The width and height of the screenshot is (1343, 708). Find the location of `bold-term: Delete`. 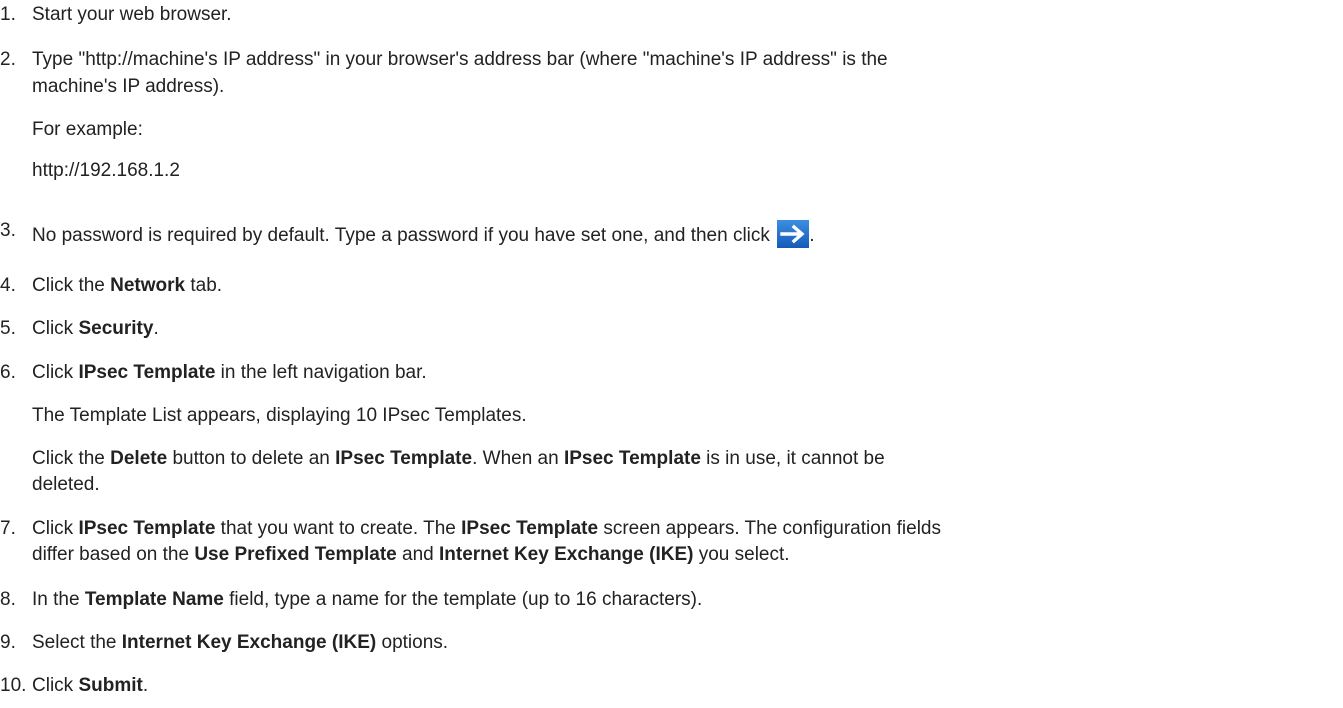

bold-term: Delete is located at coordinates (139, 458).